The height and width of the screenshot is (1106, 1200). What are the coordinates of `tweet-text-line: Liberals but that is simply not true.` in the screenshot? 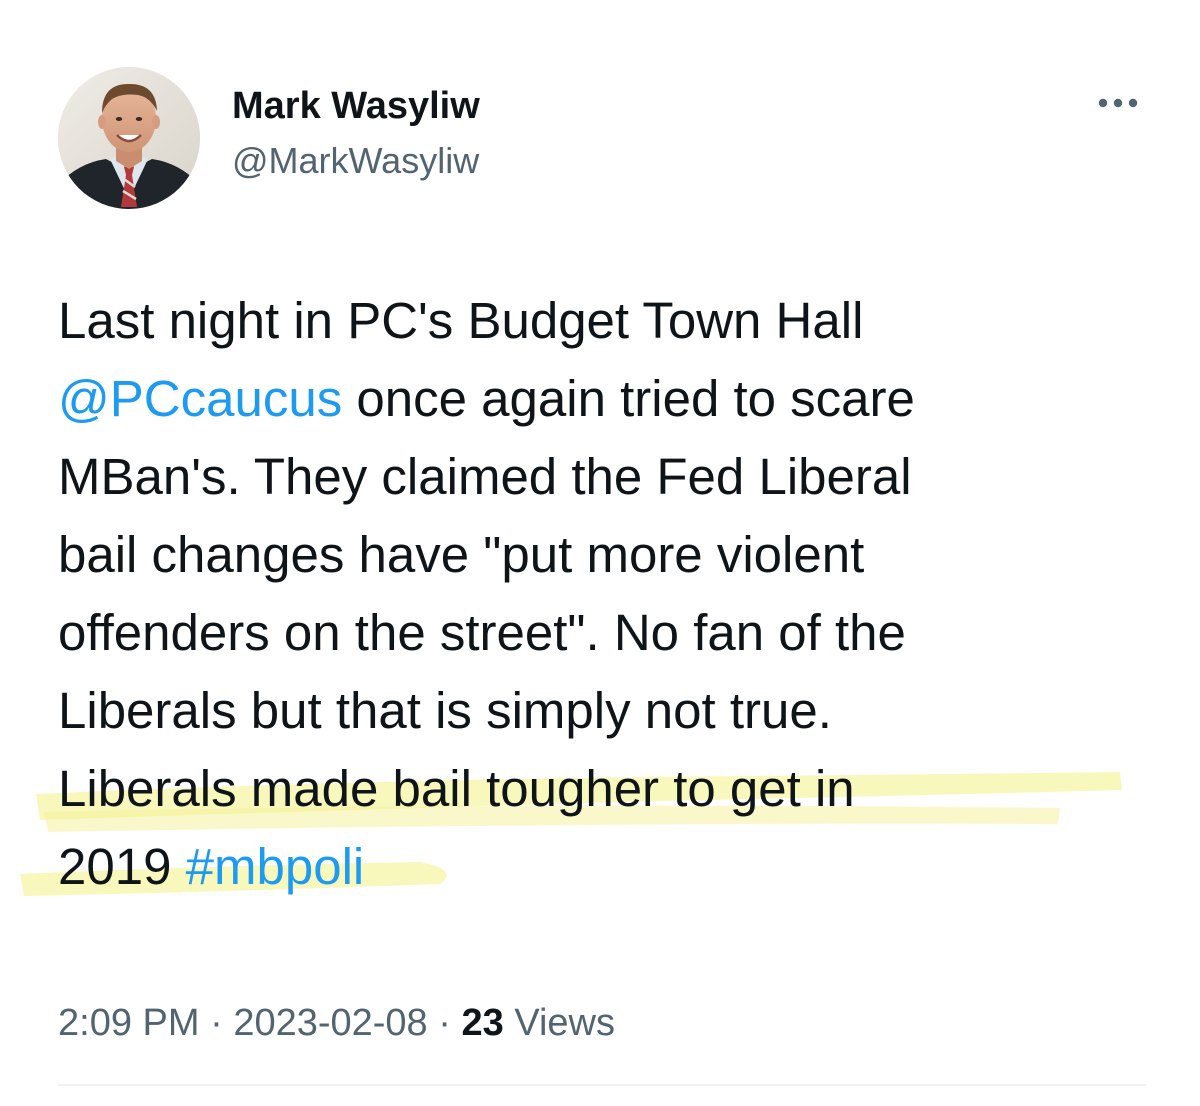 It's located at (613, 711).